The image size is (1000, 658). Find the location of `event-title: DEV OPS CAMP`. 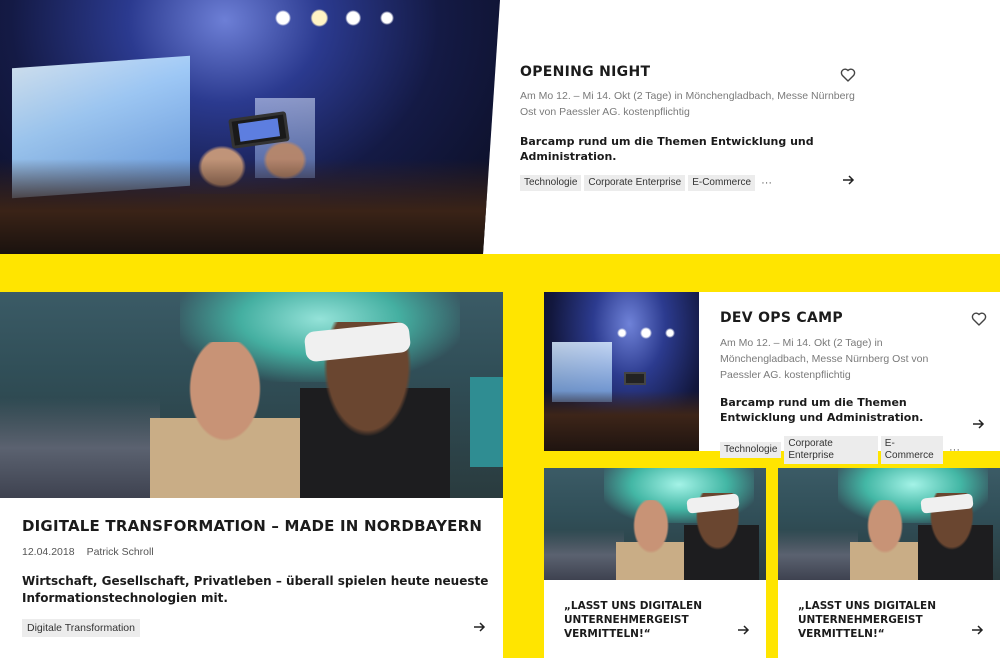

event-title: DEV OPS CAMP is located at coordinates (840, 318).